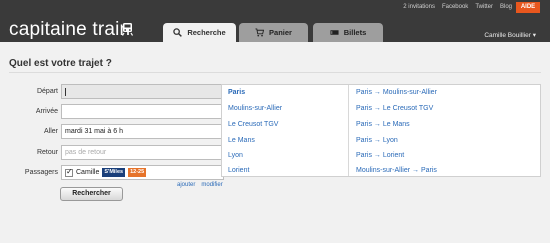 The width and height of the screenshot is (550, 243). What do you see at coordinates (69, 172) in the screenshot?
I see `passenger-checkbox` at bounding box center [69, 172].